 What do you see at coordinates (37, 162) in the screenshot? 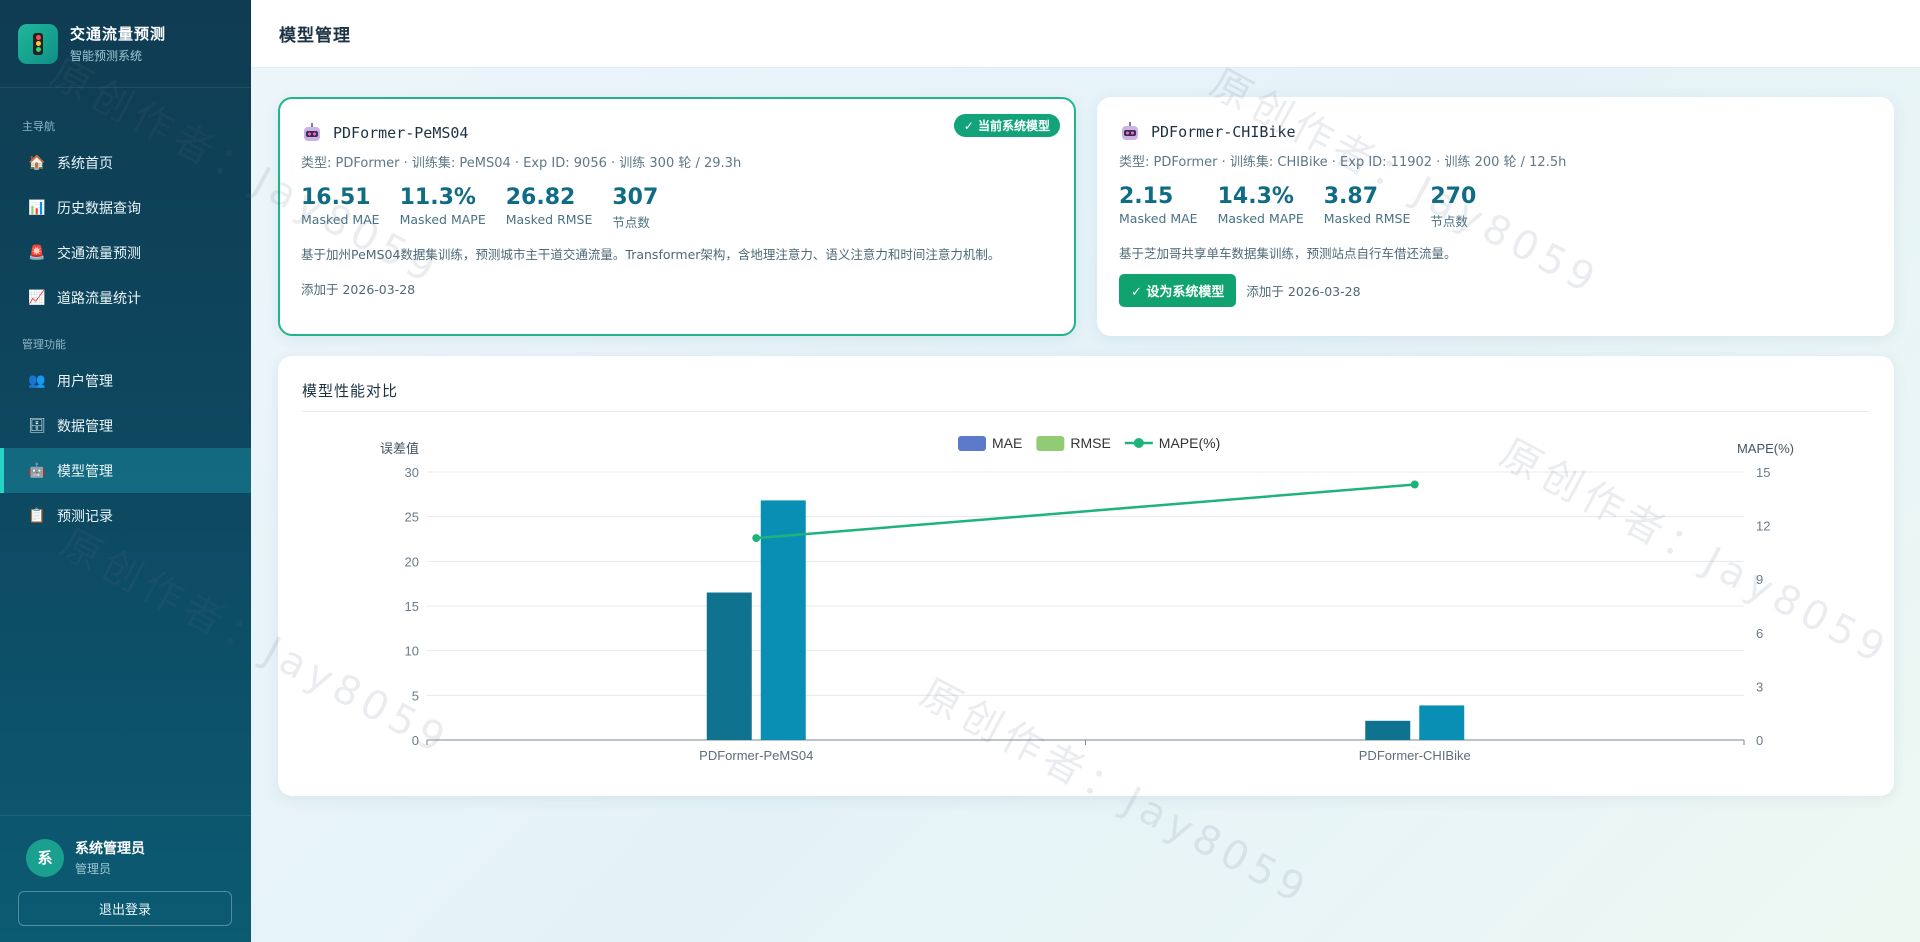
I see `home-icon: 🏠` at bounding box center [37, 162].